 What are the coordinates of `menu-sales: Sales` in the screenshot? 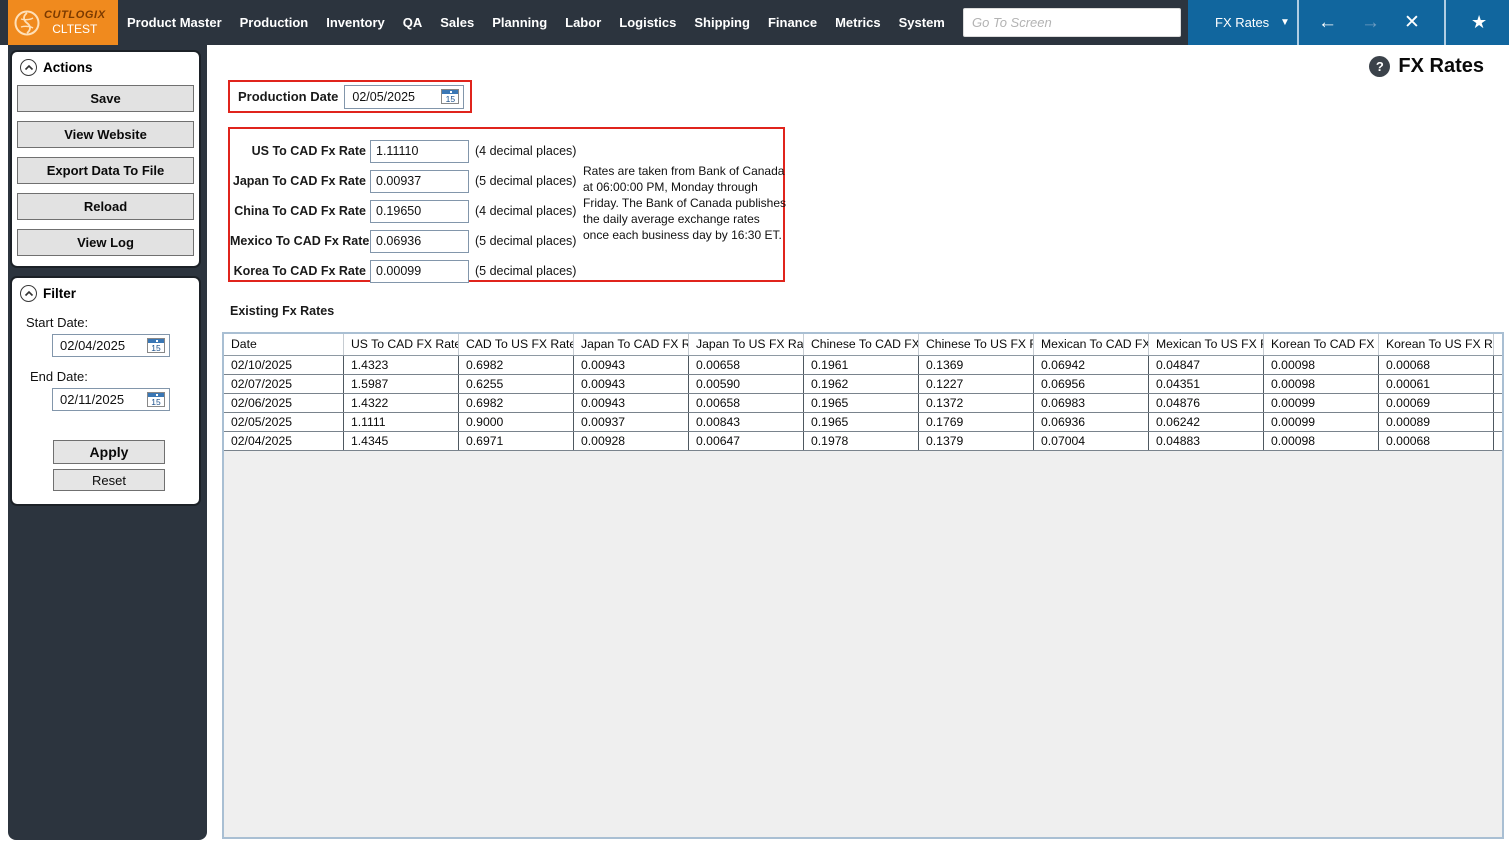 It's located at (457, 22).